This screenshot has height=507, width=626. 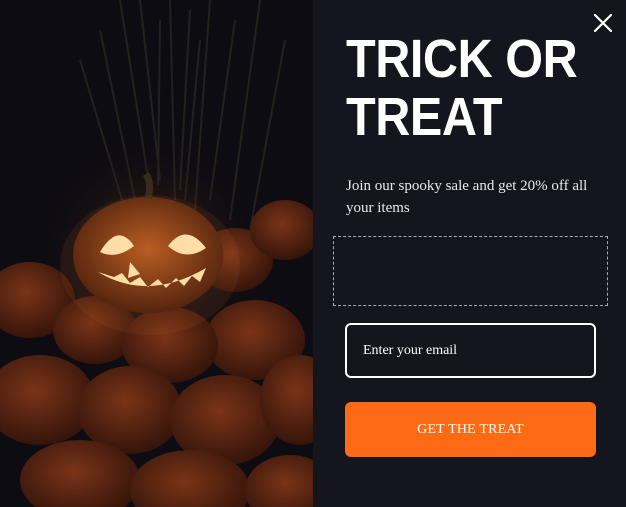 What do you see at coordinates (470, 271) in the screenshot?
I see `empty-dashed-placeholder` at bounding box center [470, 271].